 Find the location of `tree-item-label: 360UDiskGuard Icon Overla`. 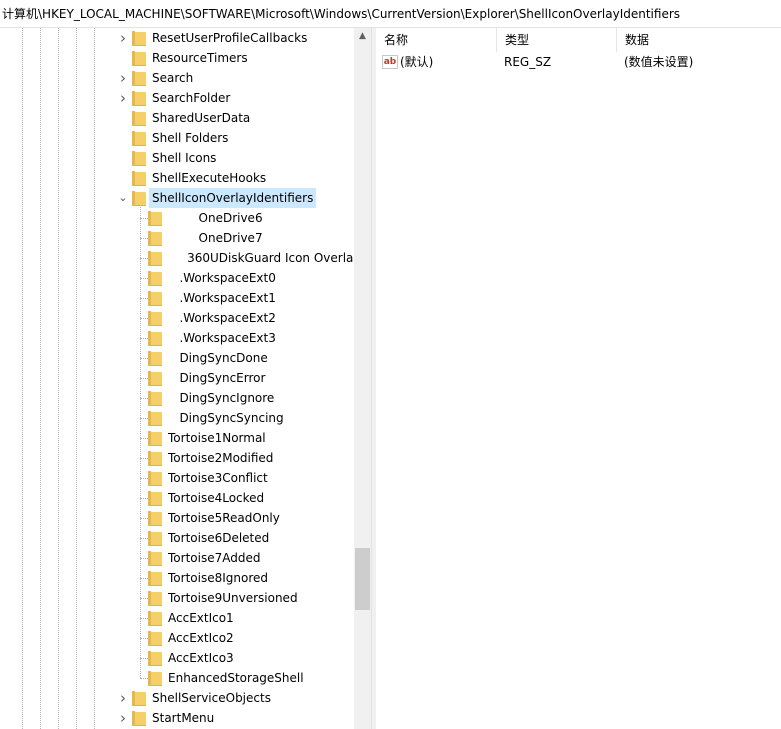

tree-item-label: 360UDiskGuard Icon Overla is located at coordinates (261, 258).